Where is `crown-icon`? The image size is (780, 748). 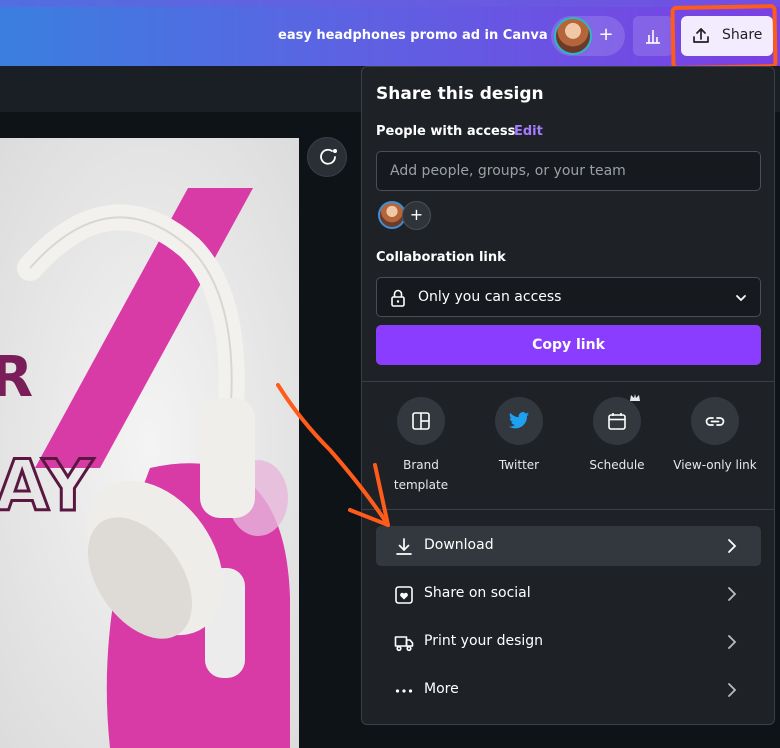
crown-icon is located at coordinates (635, 397).